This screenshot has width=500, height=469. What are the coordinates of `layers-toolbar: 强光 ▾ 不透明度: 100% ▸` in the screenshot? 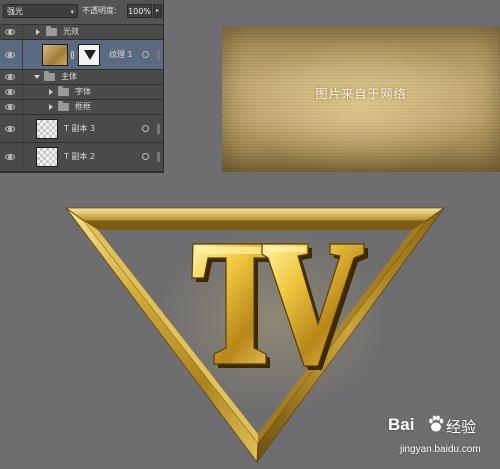 It's located at (81, 12).